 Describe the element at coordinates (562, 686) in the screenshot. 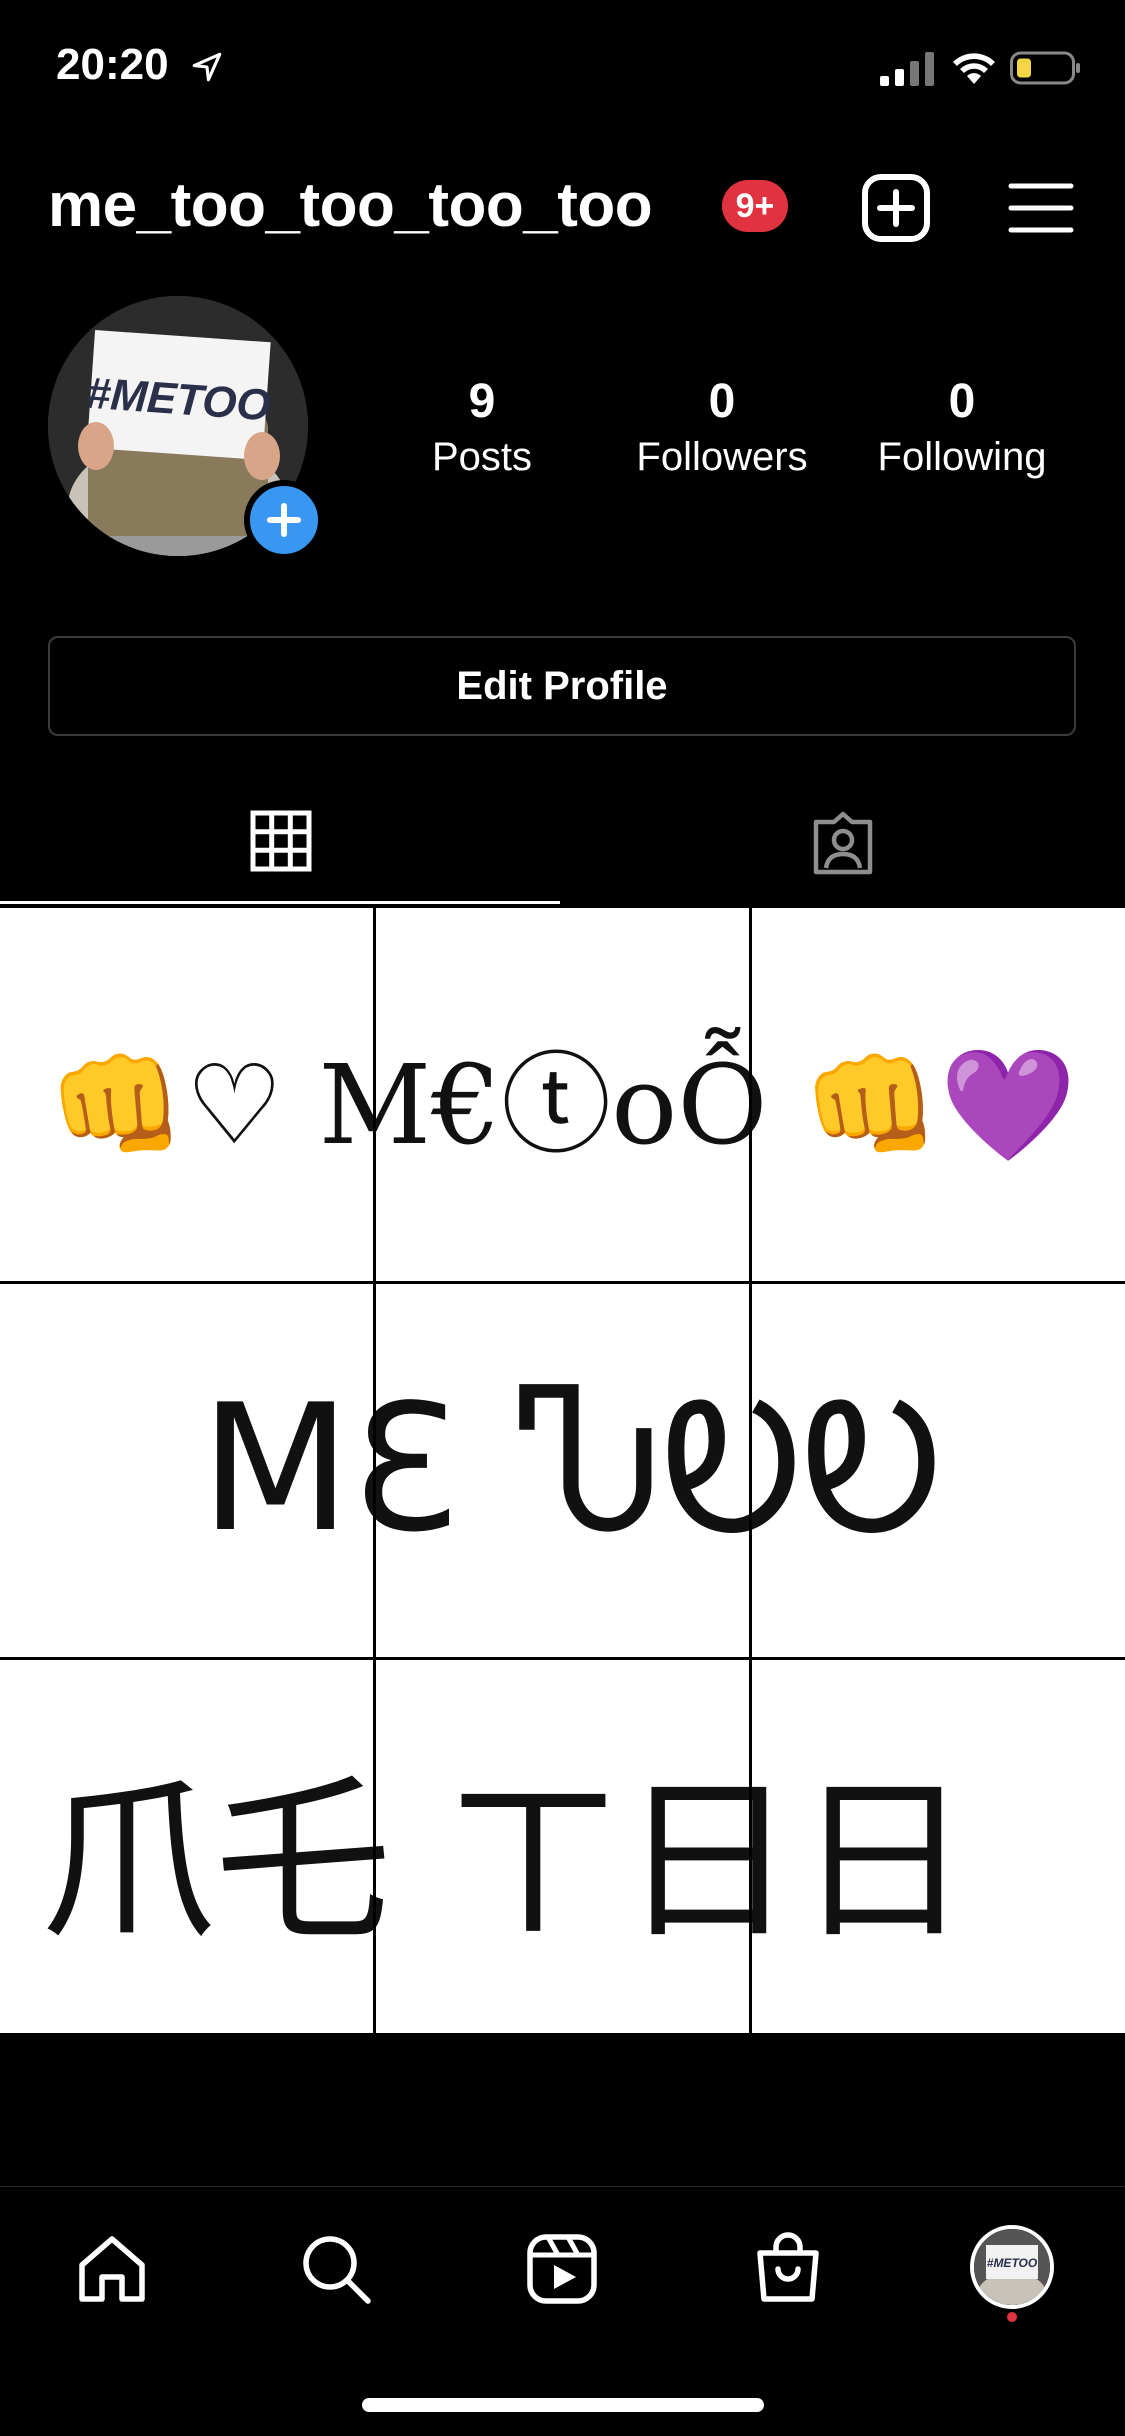

I see `edit-profile-button: Edit Profile` at that location.